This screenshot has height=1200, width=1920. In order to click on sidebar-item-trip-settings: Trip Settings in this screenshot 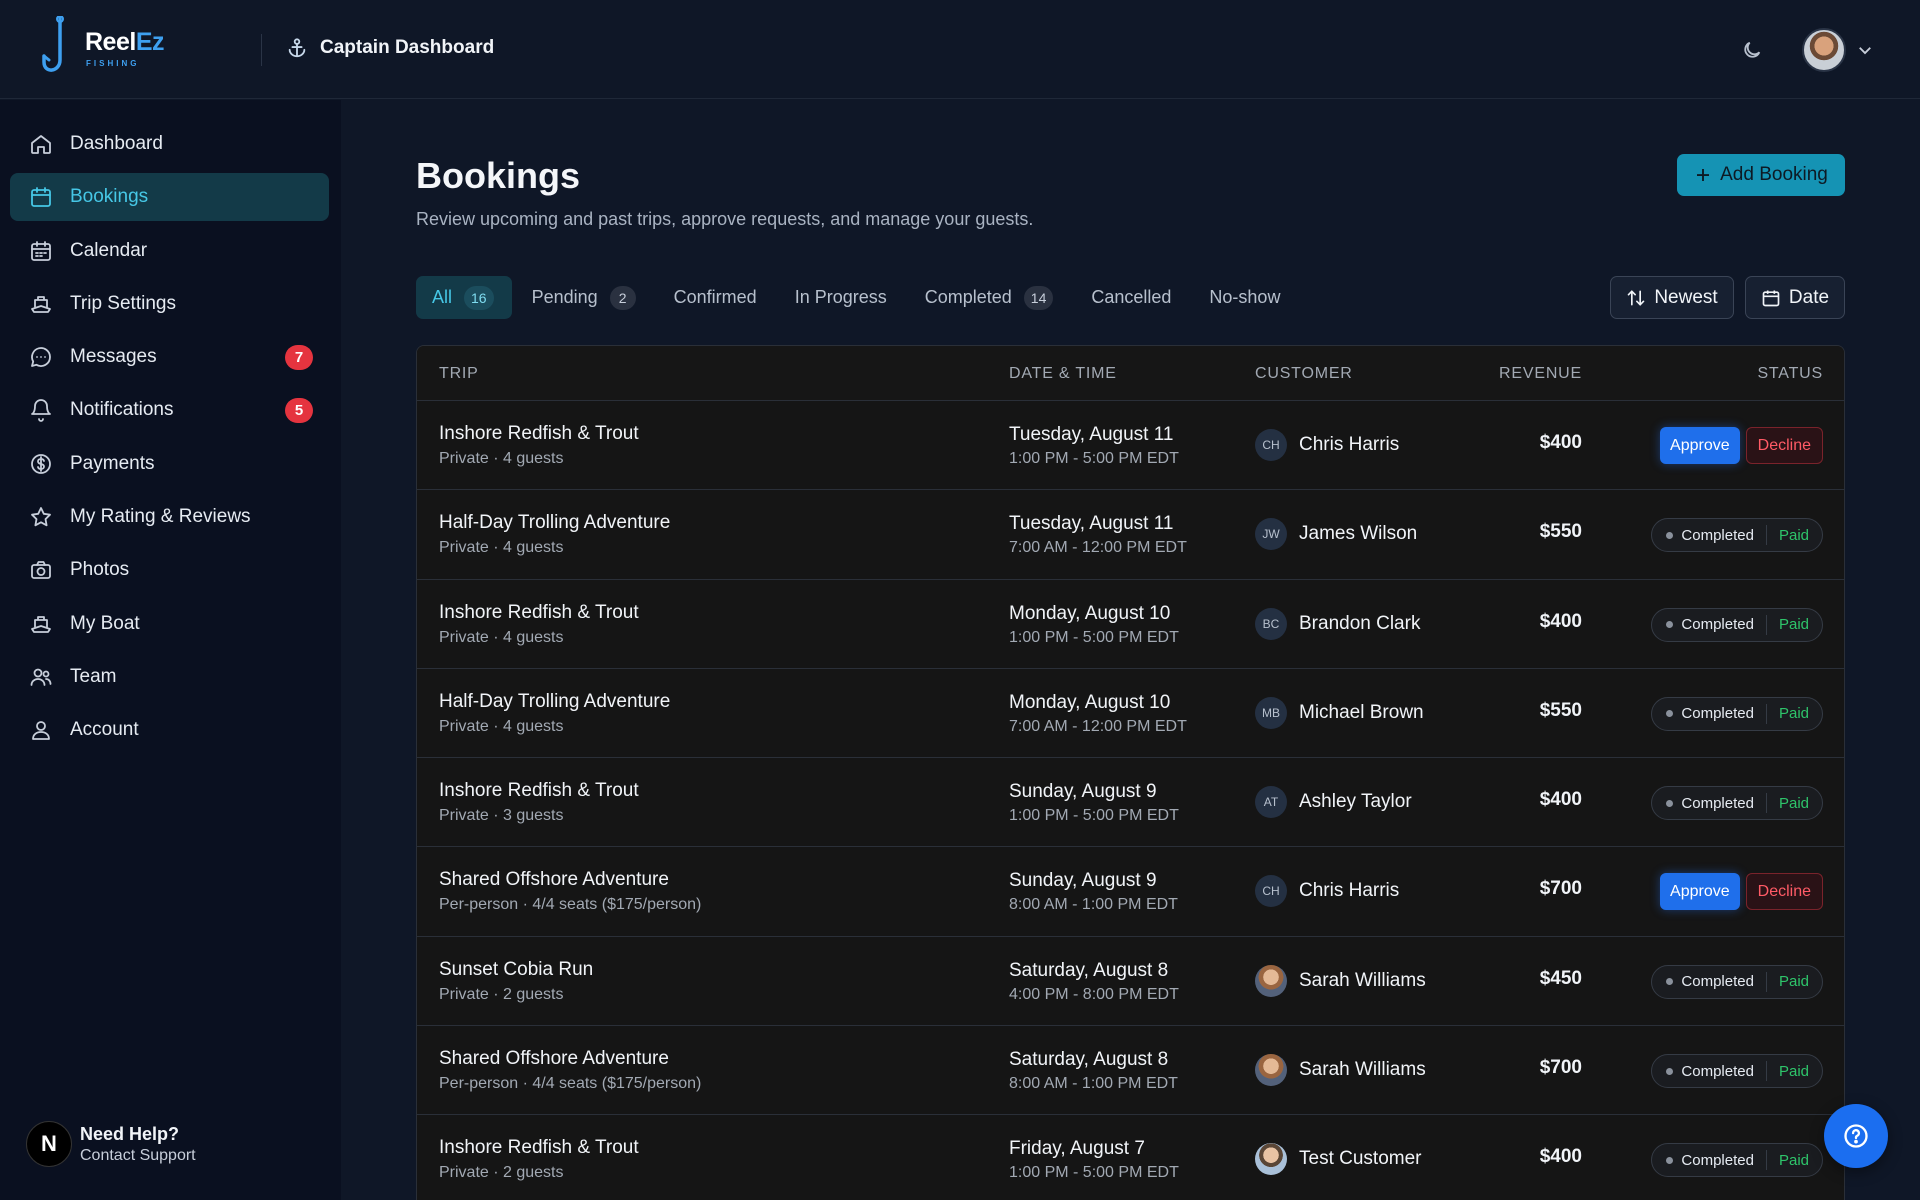, I will do `click(169, 304)`.